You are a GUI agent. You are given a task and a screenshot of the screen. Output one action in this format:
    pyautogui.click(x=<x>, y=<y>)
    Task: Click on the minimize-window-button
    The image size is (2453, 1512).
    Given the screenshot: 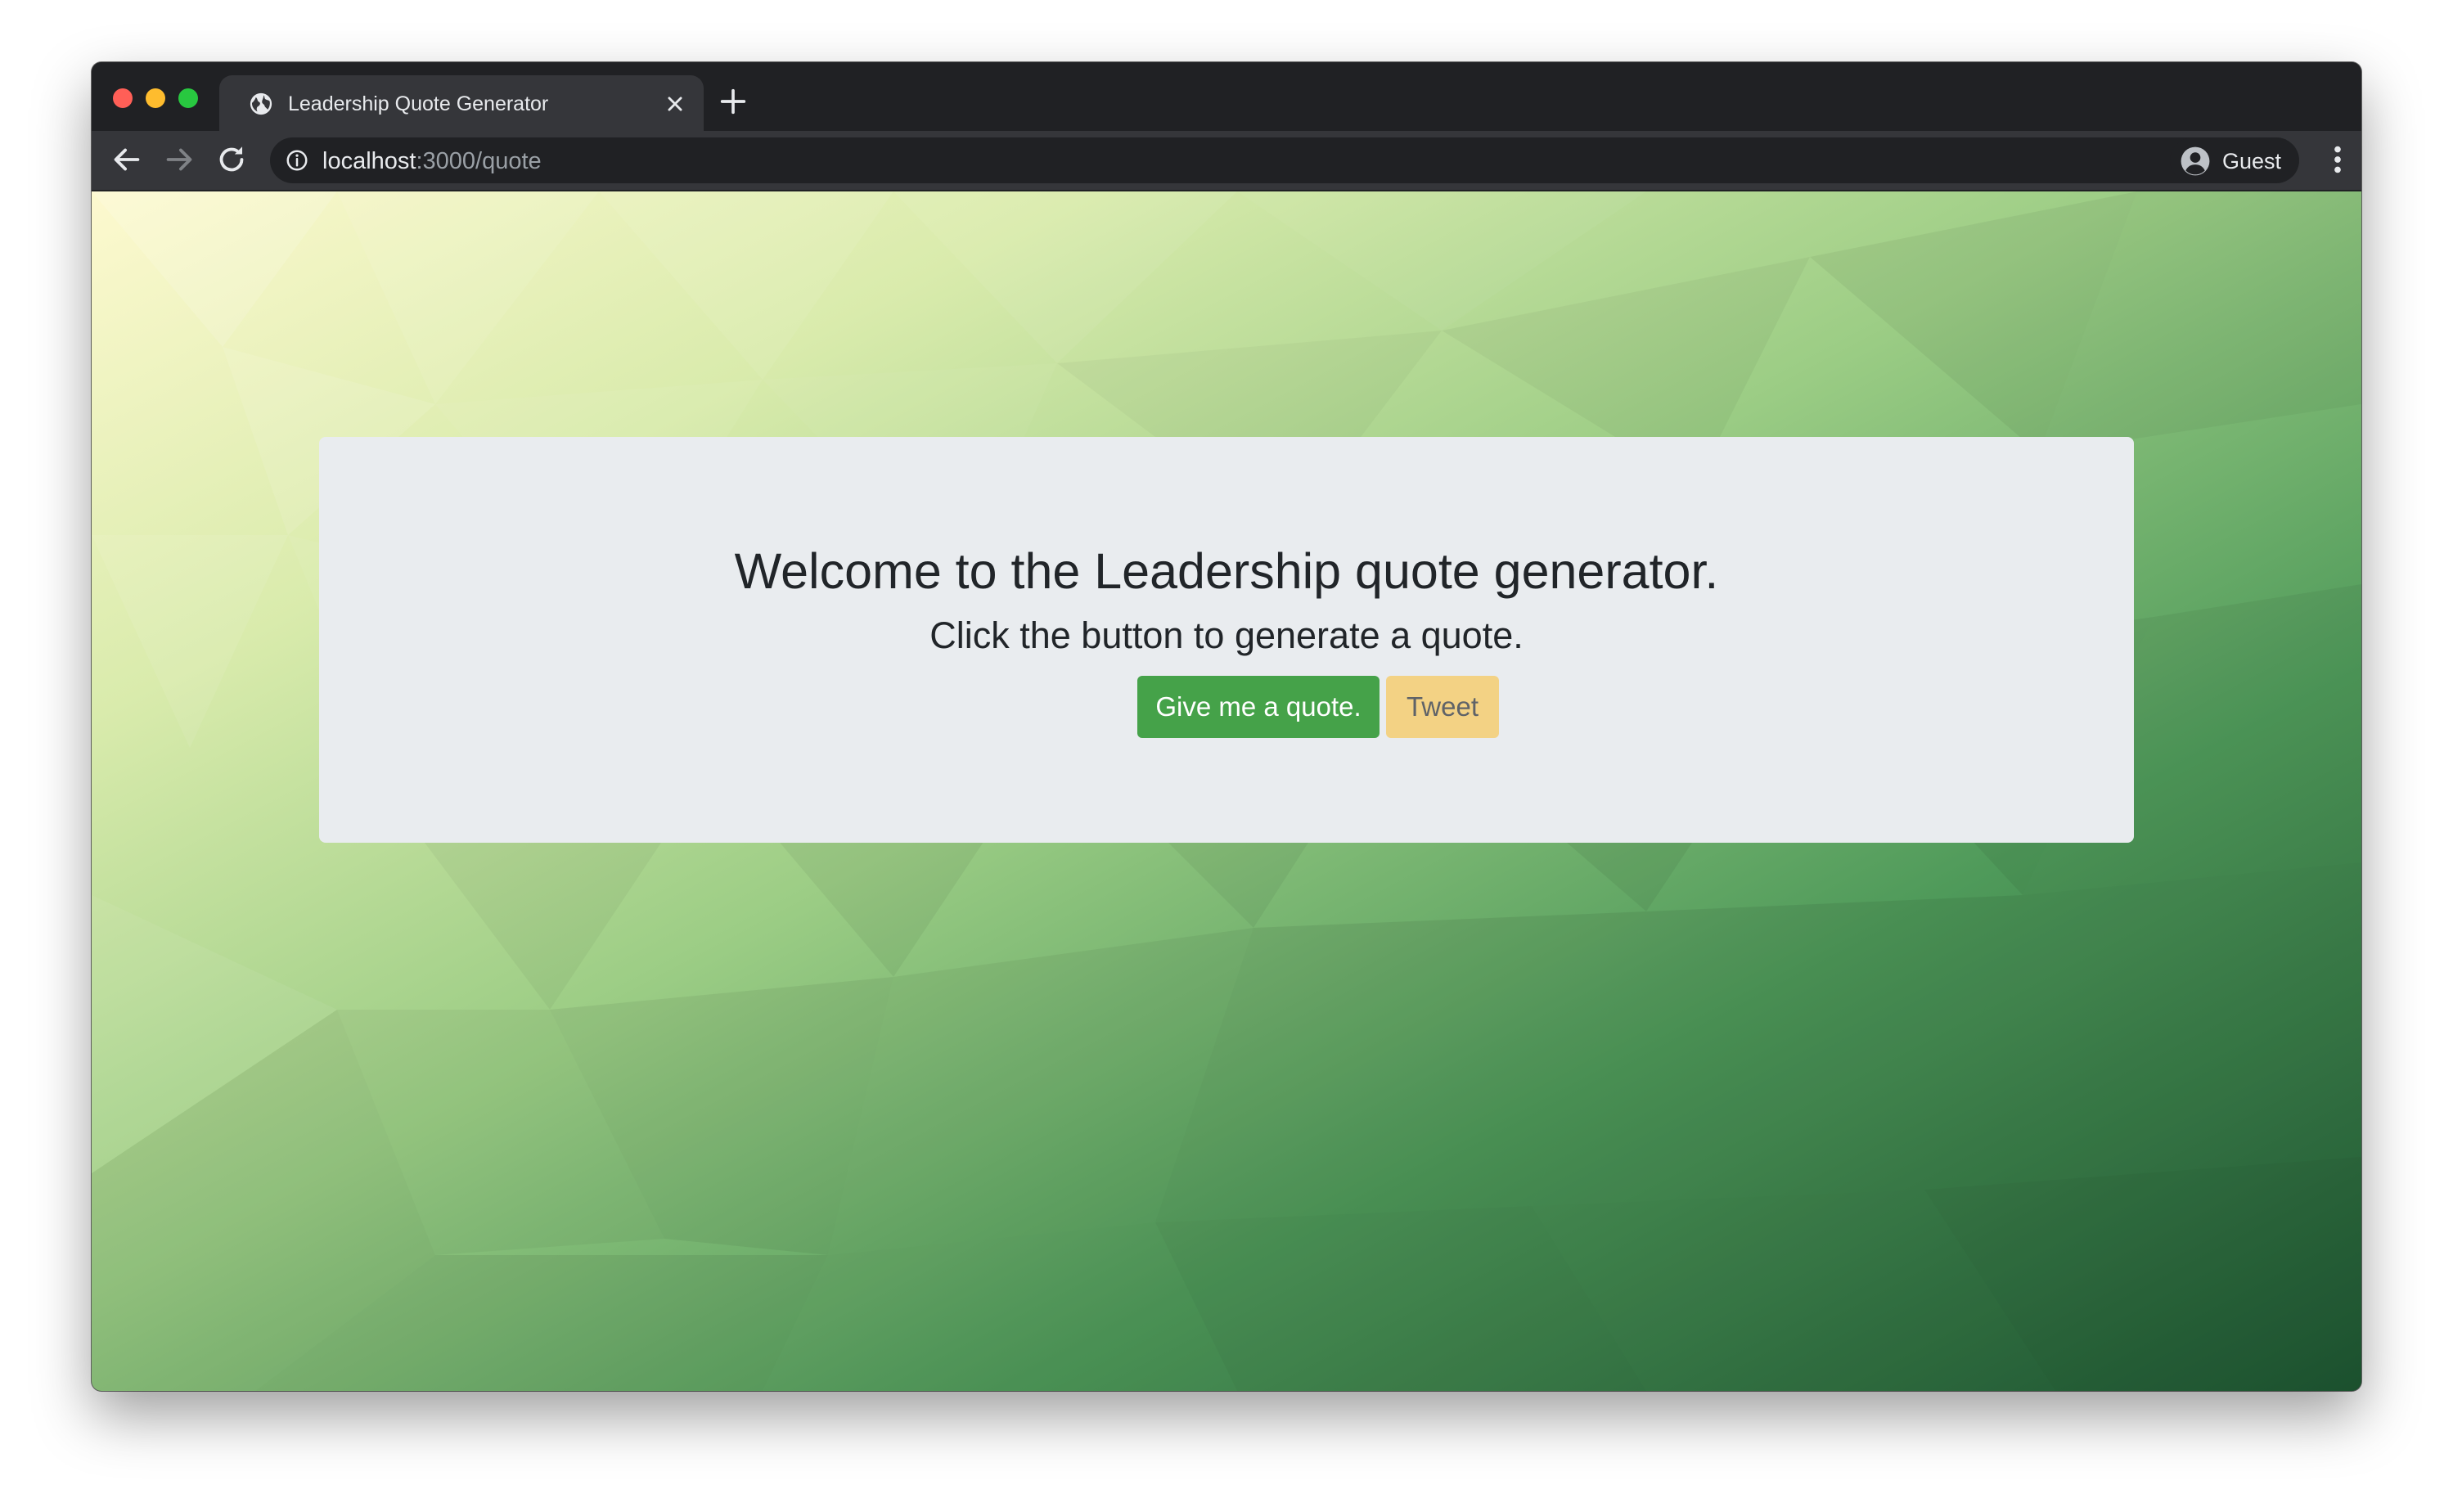 What is the action you would take?
    pyautogui.click(x=155, y=98)
    